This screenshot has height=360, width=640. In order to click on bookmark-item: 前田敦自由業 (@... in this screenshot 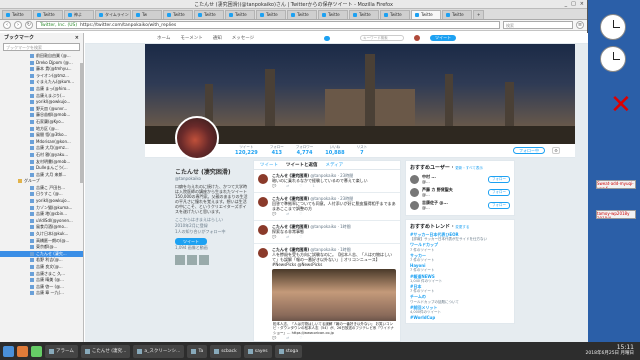, I will do `click(41, 56)`.